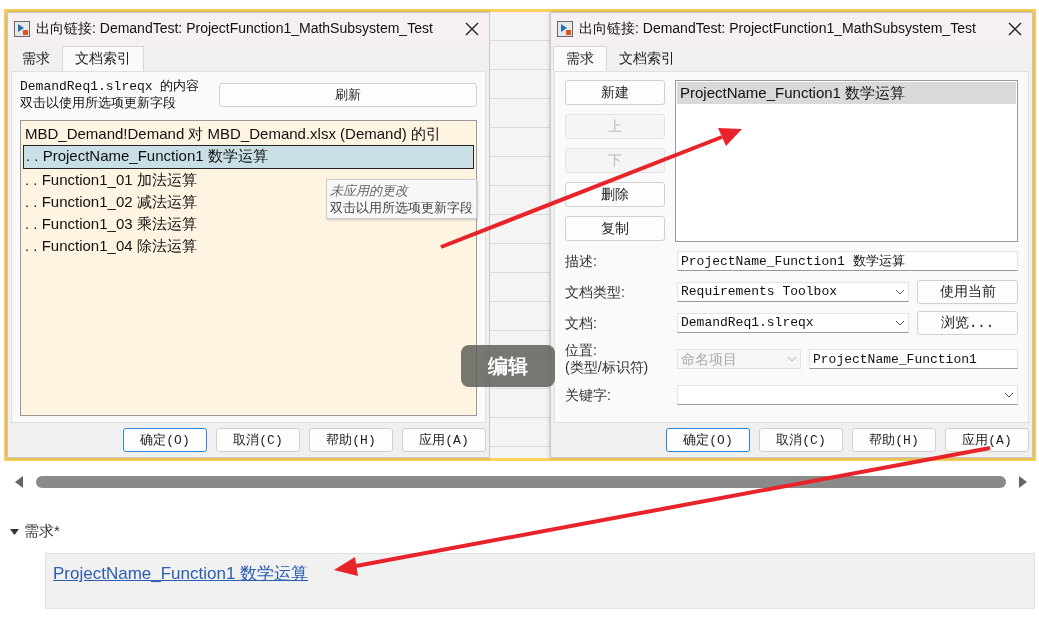 This screenshot has width=1039, height=634. I want to click on horizontal-scrollbar, so click(521, 482).